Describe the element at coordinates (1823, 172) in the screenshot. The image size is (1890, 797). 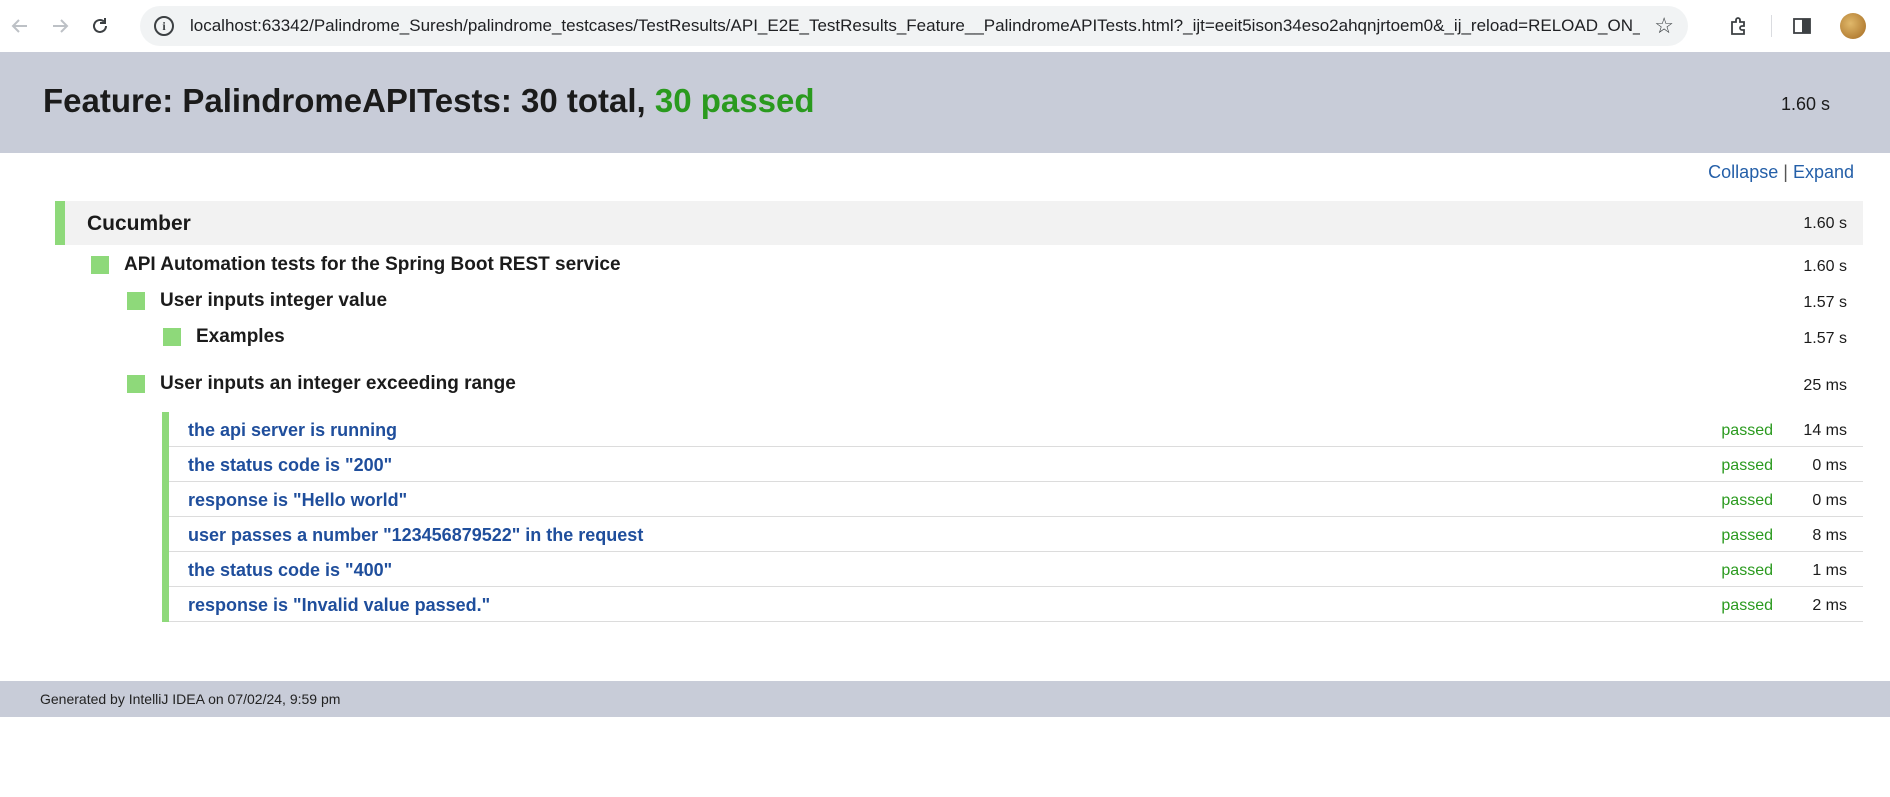
I see `expand-link: Expand` at that location.